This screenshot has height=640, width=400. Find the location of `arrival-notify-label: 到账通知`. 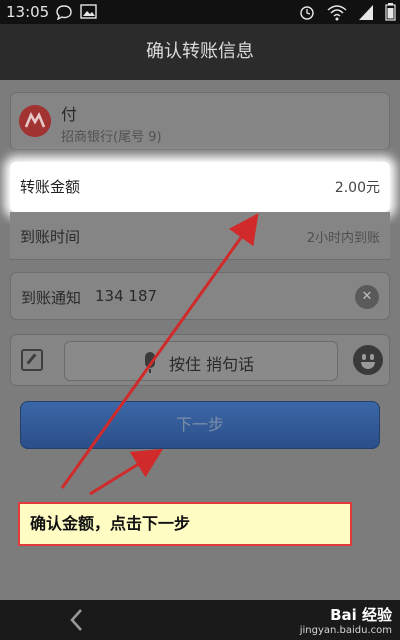

arrival-notify-label: 到账通知 is located at coordinates (51, 298).